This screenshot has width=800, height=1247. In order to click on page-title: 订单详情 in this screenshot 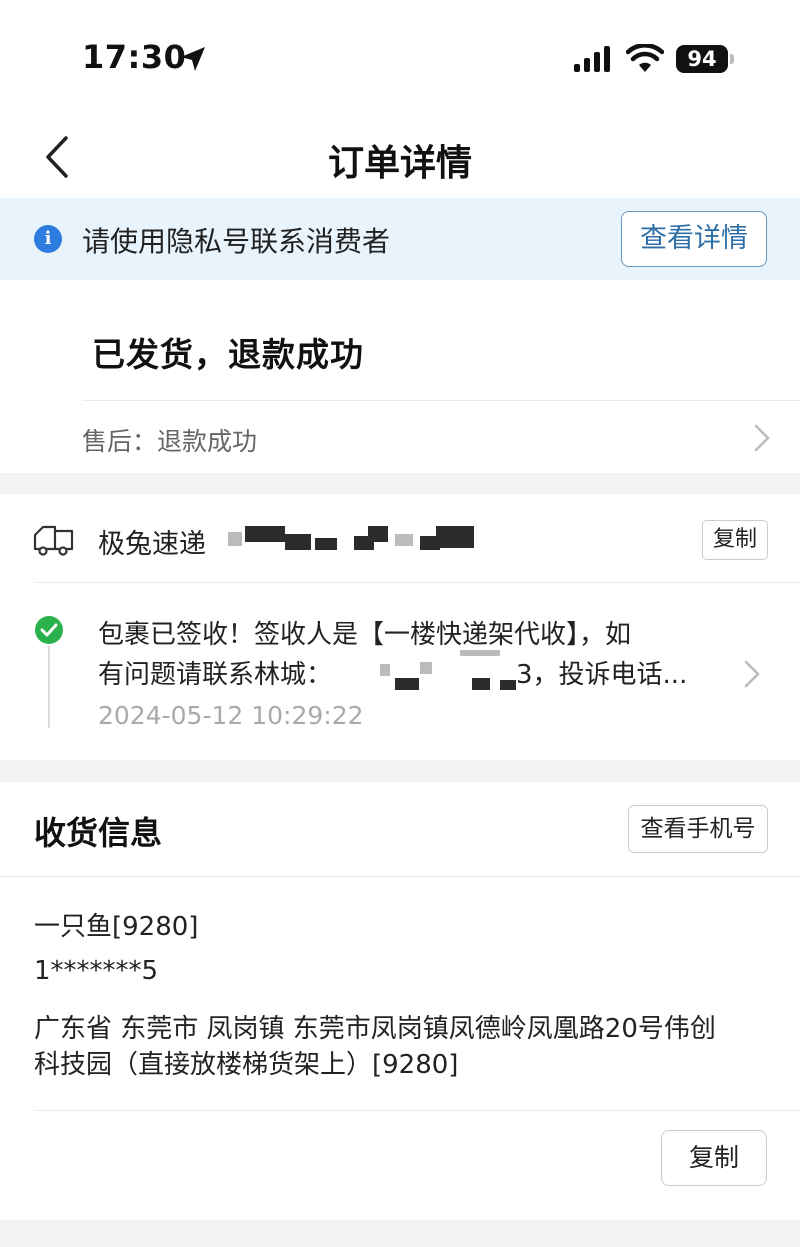, I will do `click(399, 163)`.